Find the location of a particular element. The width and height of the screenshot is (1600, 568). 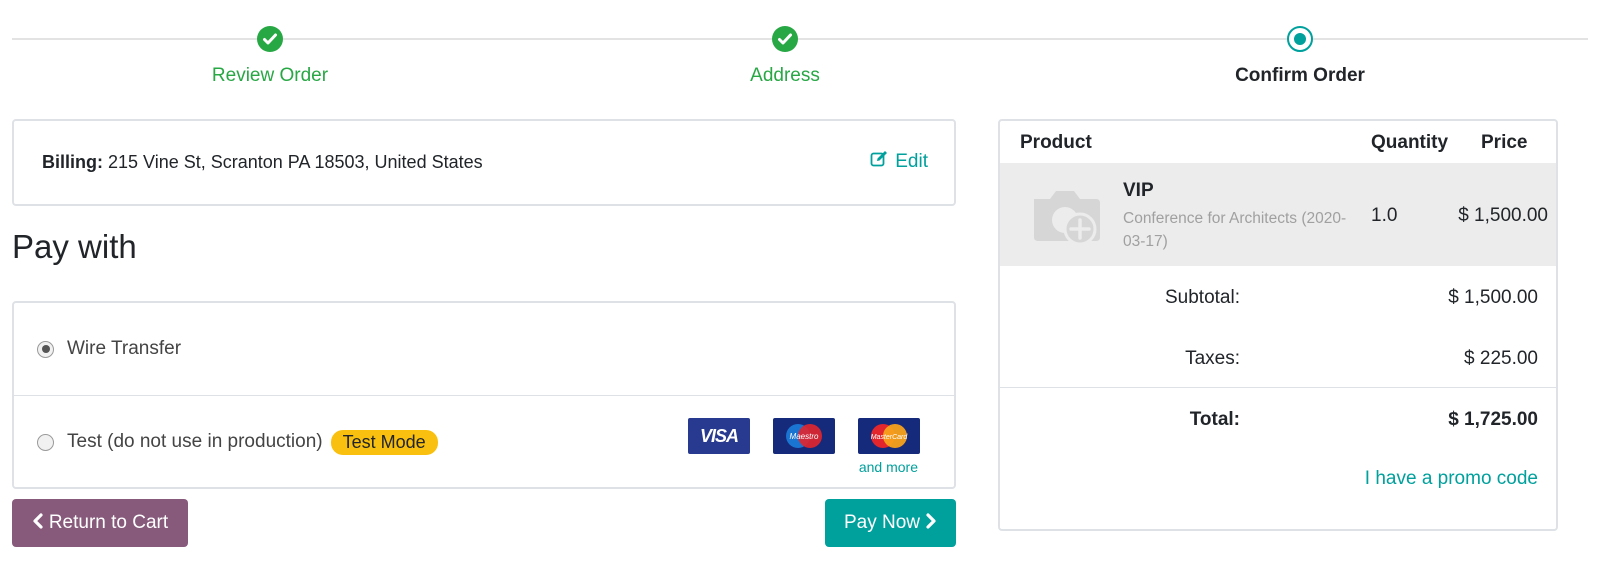

return-to-cart-button: Return to Cart is located at coordinates (100, 523).